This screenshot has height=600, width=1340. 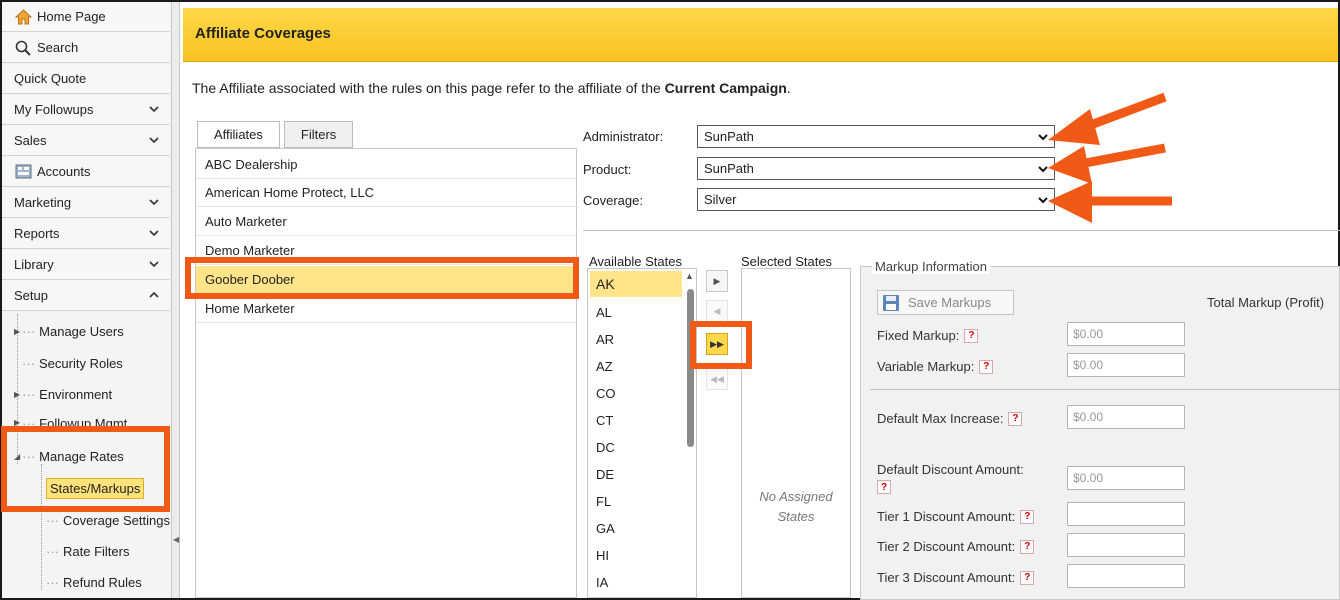 What do you see at coordinates (1126, 514) in the screenshot?
I see `tier1-discount-input` at bounding box center [1126, 514].